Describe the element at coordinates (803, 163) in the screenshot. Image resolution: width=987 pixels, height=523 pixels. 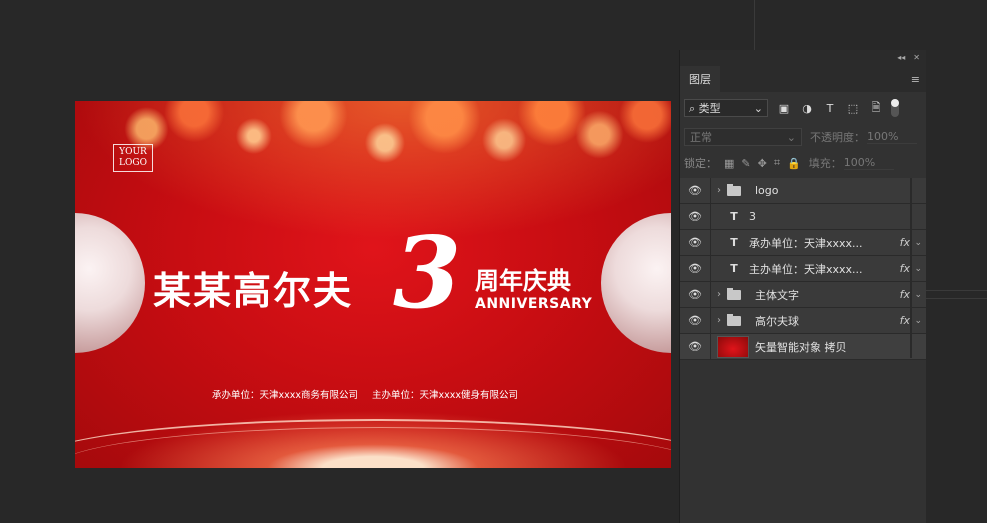
I see `lock-row: 锁定： ▦ ✎ ✥ ⌗ 🔒 填充： 100%` at that location.